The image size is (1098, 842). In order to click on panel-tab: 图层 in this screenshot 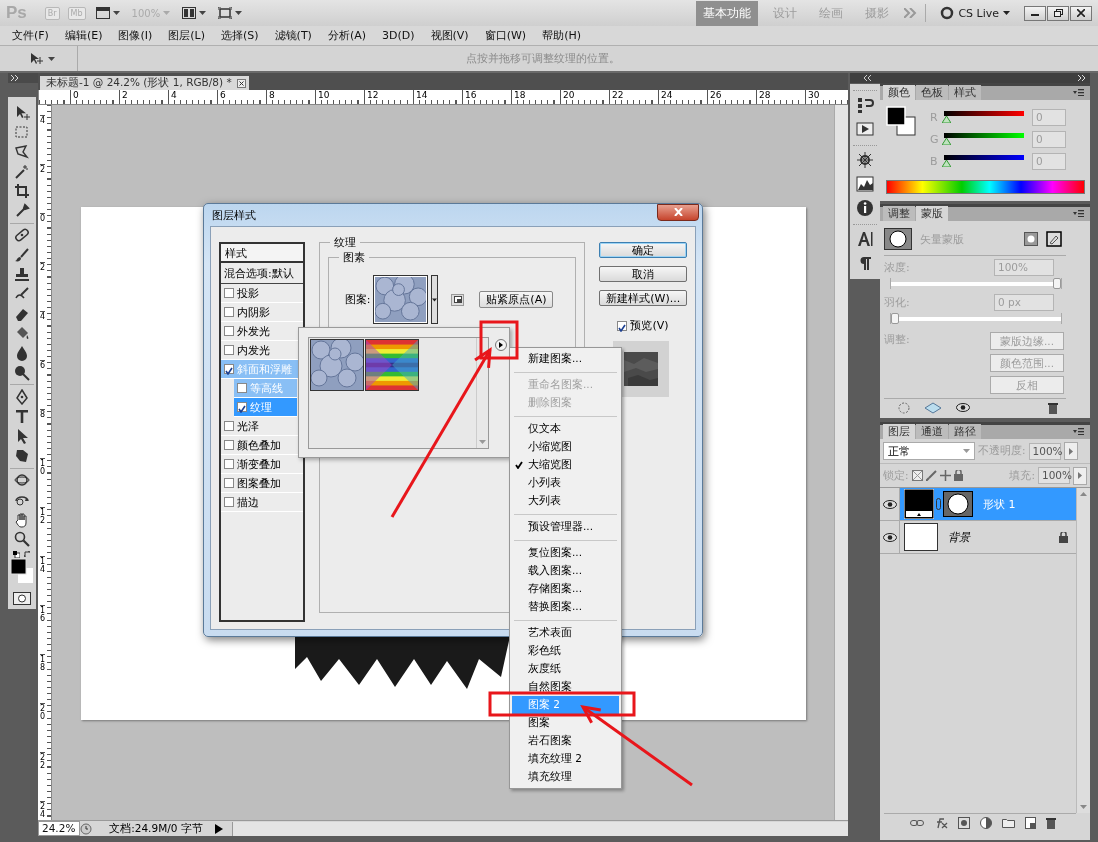, I will do `click(899, 431)`.